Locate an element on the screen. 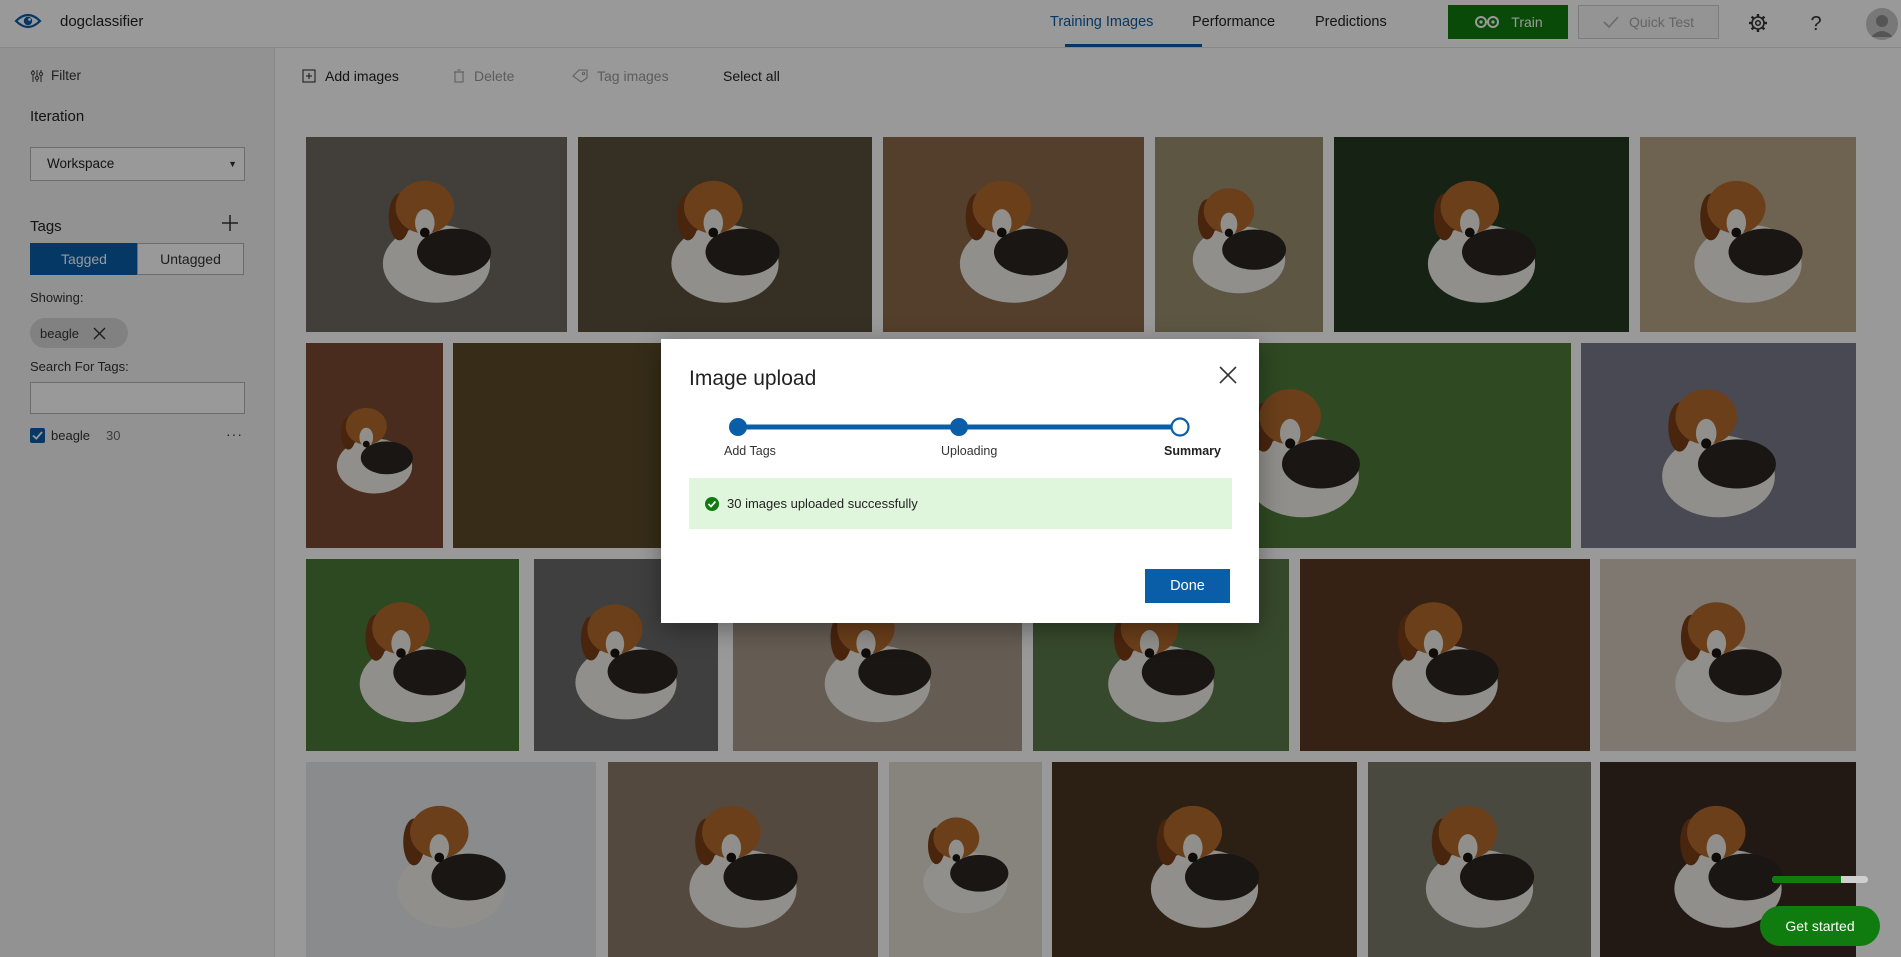  upload-stepper is located at coordinates (959, 427).